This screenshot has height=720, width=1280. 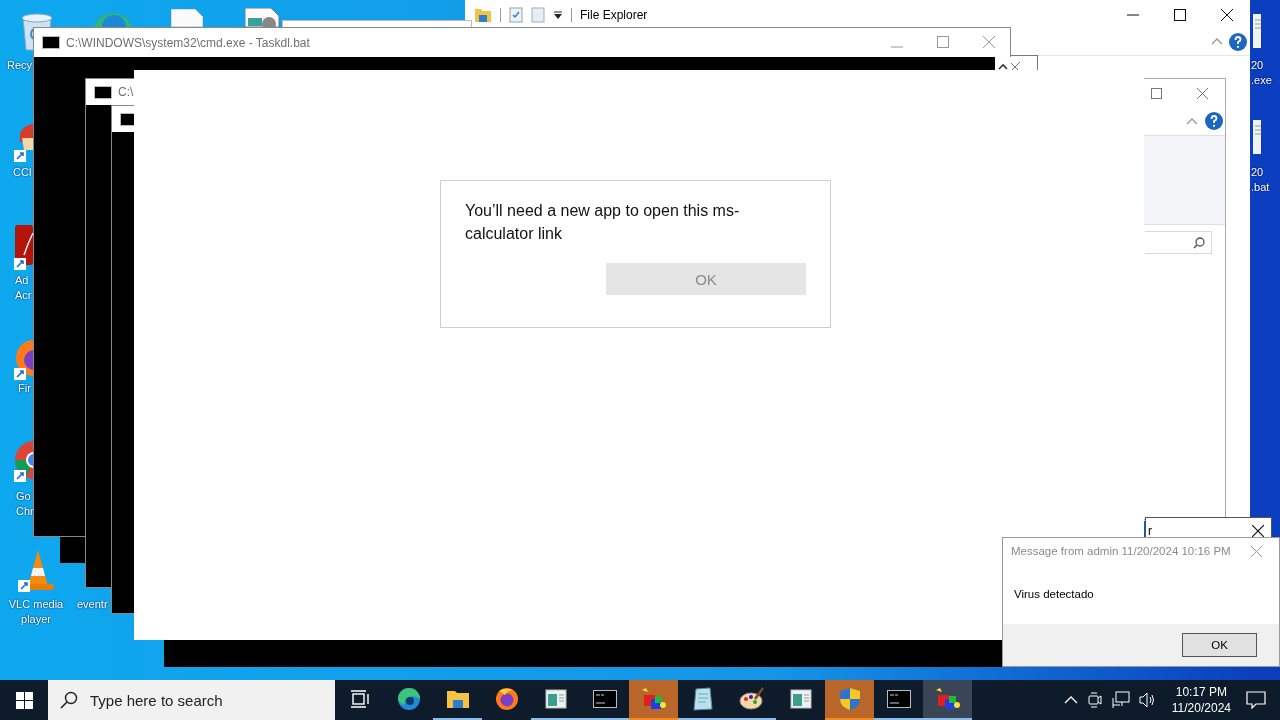 What do you see at coordinates (558, 15) in the screenshot?
I see `caret-down-icon` at bounding box center [558, 15].